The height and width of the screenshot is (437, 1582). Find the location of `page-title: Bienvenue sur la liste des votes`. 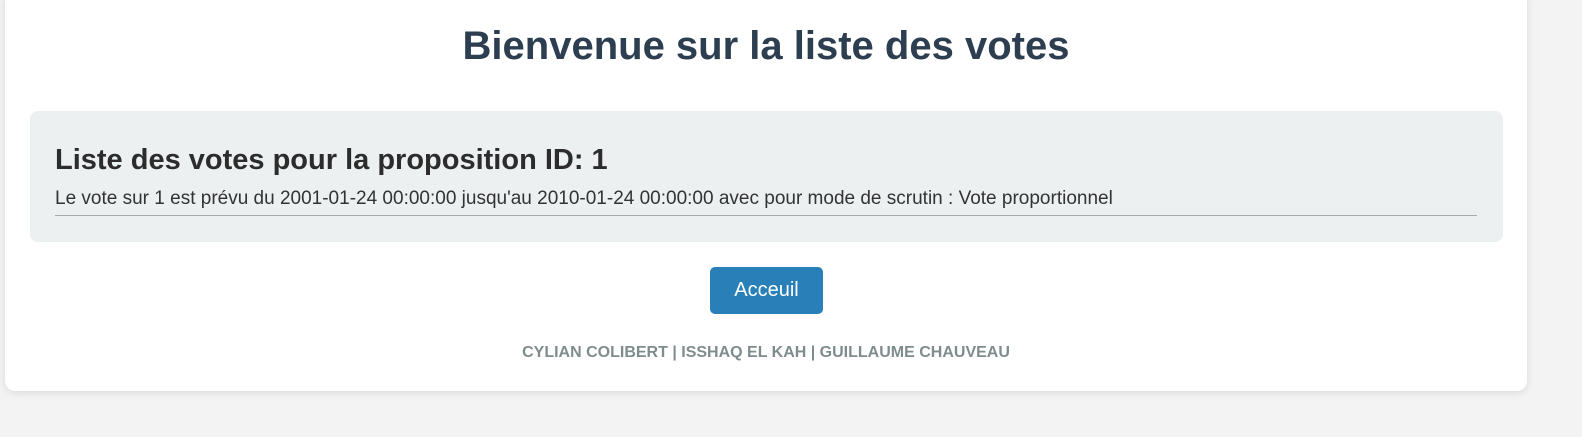

page-title: Bienvenue sur la liste des votes is located at coordinates (766, 46).